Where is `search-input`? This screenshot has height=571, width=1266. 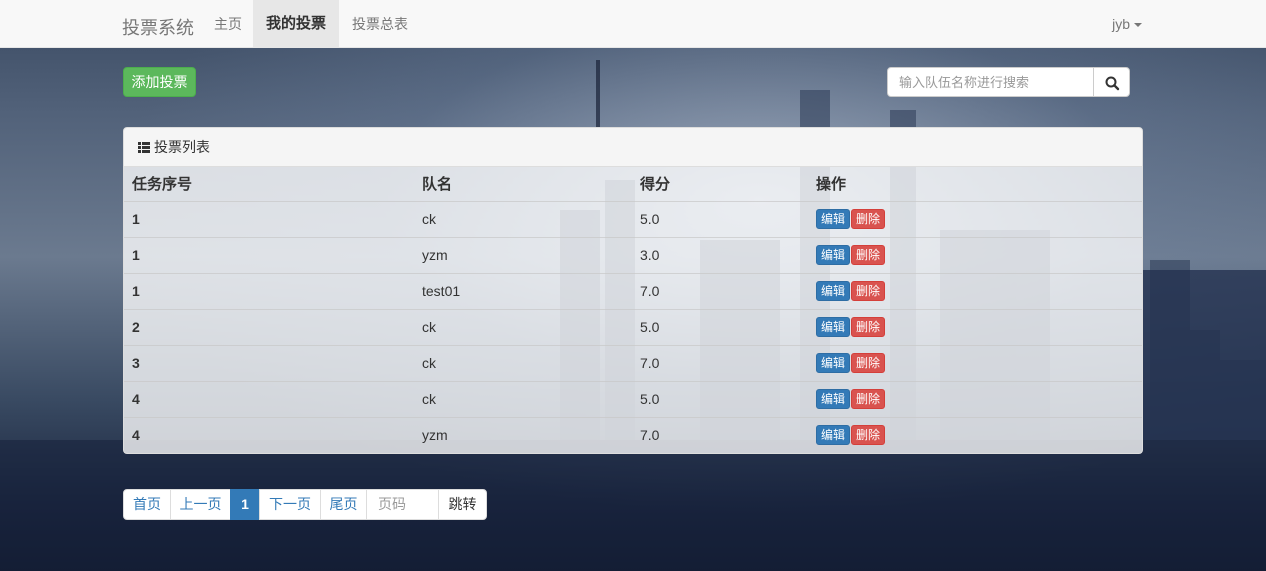
search-input is located at coordinates (990, 82).